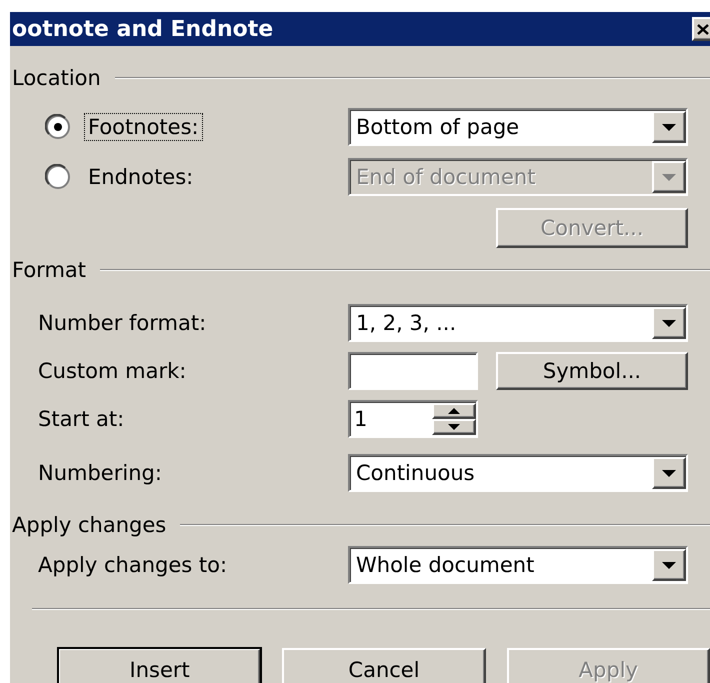 This screenshot has height=683, width=710. Describe the element at coordinates (132, 565) in the screenshot. I see `field-label: Apply changes to:` at that location.